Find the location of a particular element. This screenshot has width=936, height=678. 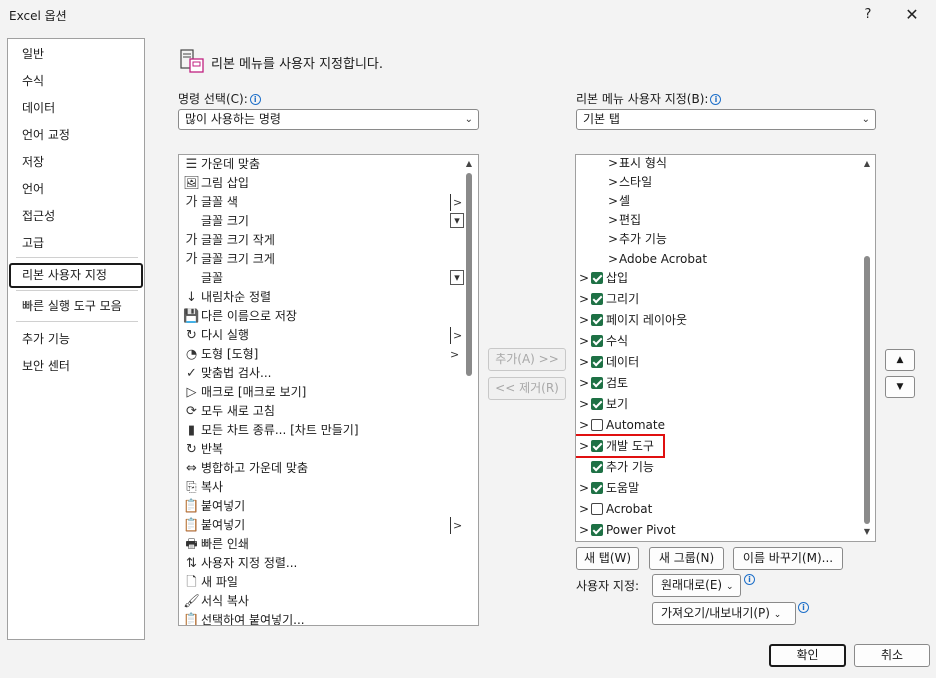

reset-dropdown: 원래대로(E) ⌄ is located at coordinates (696, 585).